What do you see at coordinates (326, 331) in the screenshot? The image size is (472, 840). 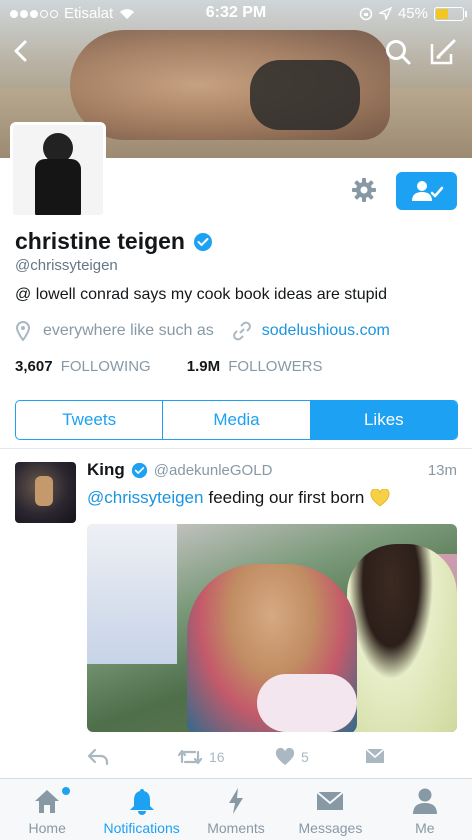 I see `profile-url-link: sodelushious.com` at bounding box center [326, 331].